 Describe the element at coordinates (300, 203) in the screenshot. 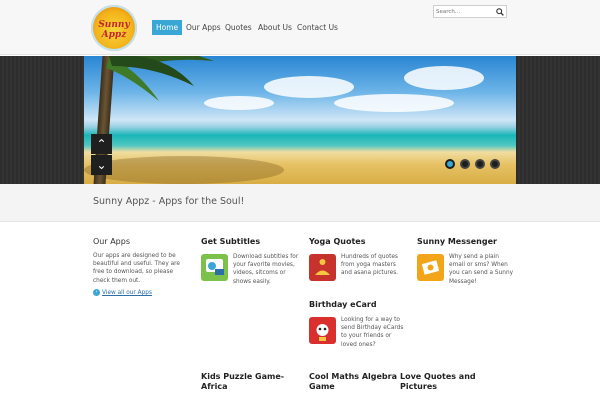

I see `tagline-band` at that location.